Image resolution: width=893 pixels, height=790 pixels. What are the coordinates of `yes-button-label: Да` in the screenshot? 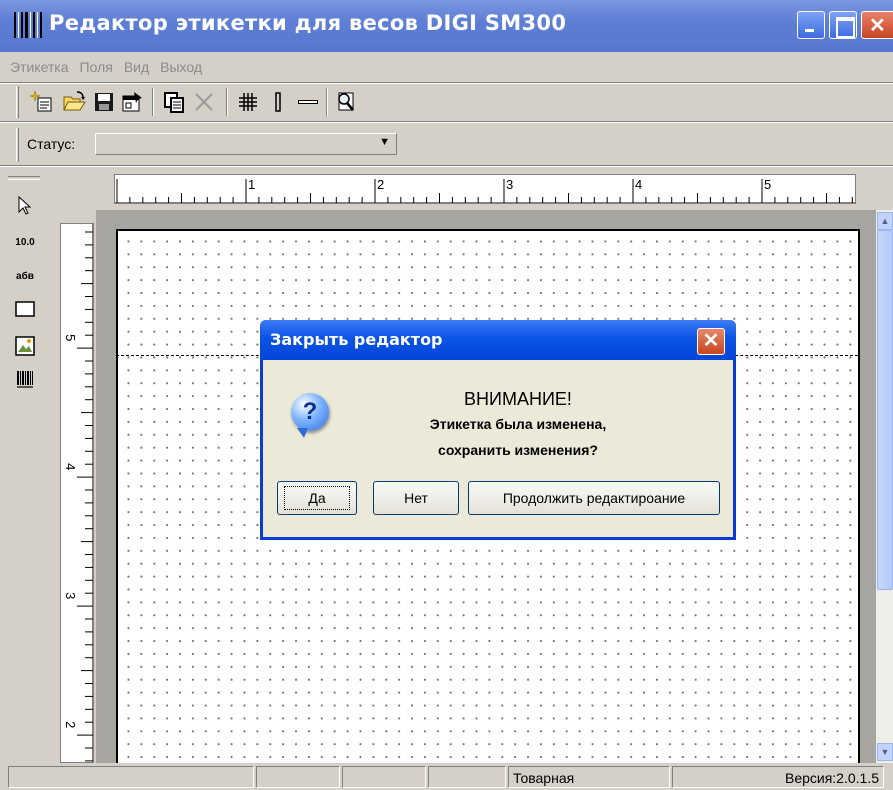 It's located at (317, 498).